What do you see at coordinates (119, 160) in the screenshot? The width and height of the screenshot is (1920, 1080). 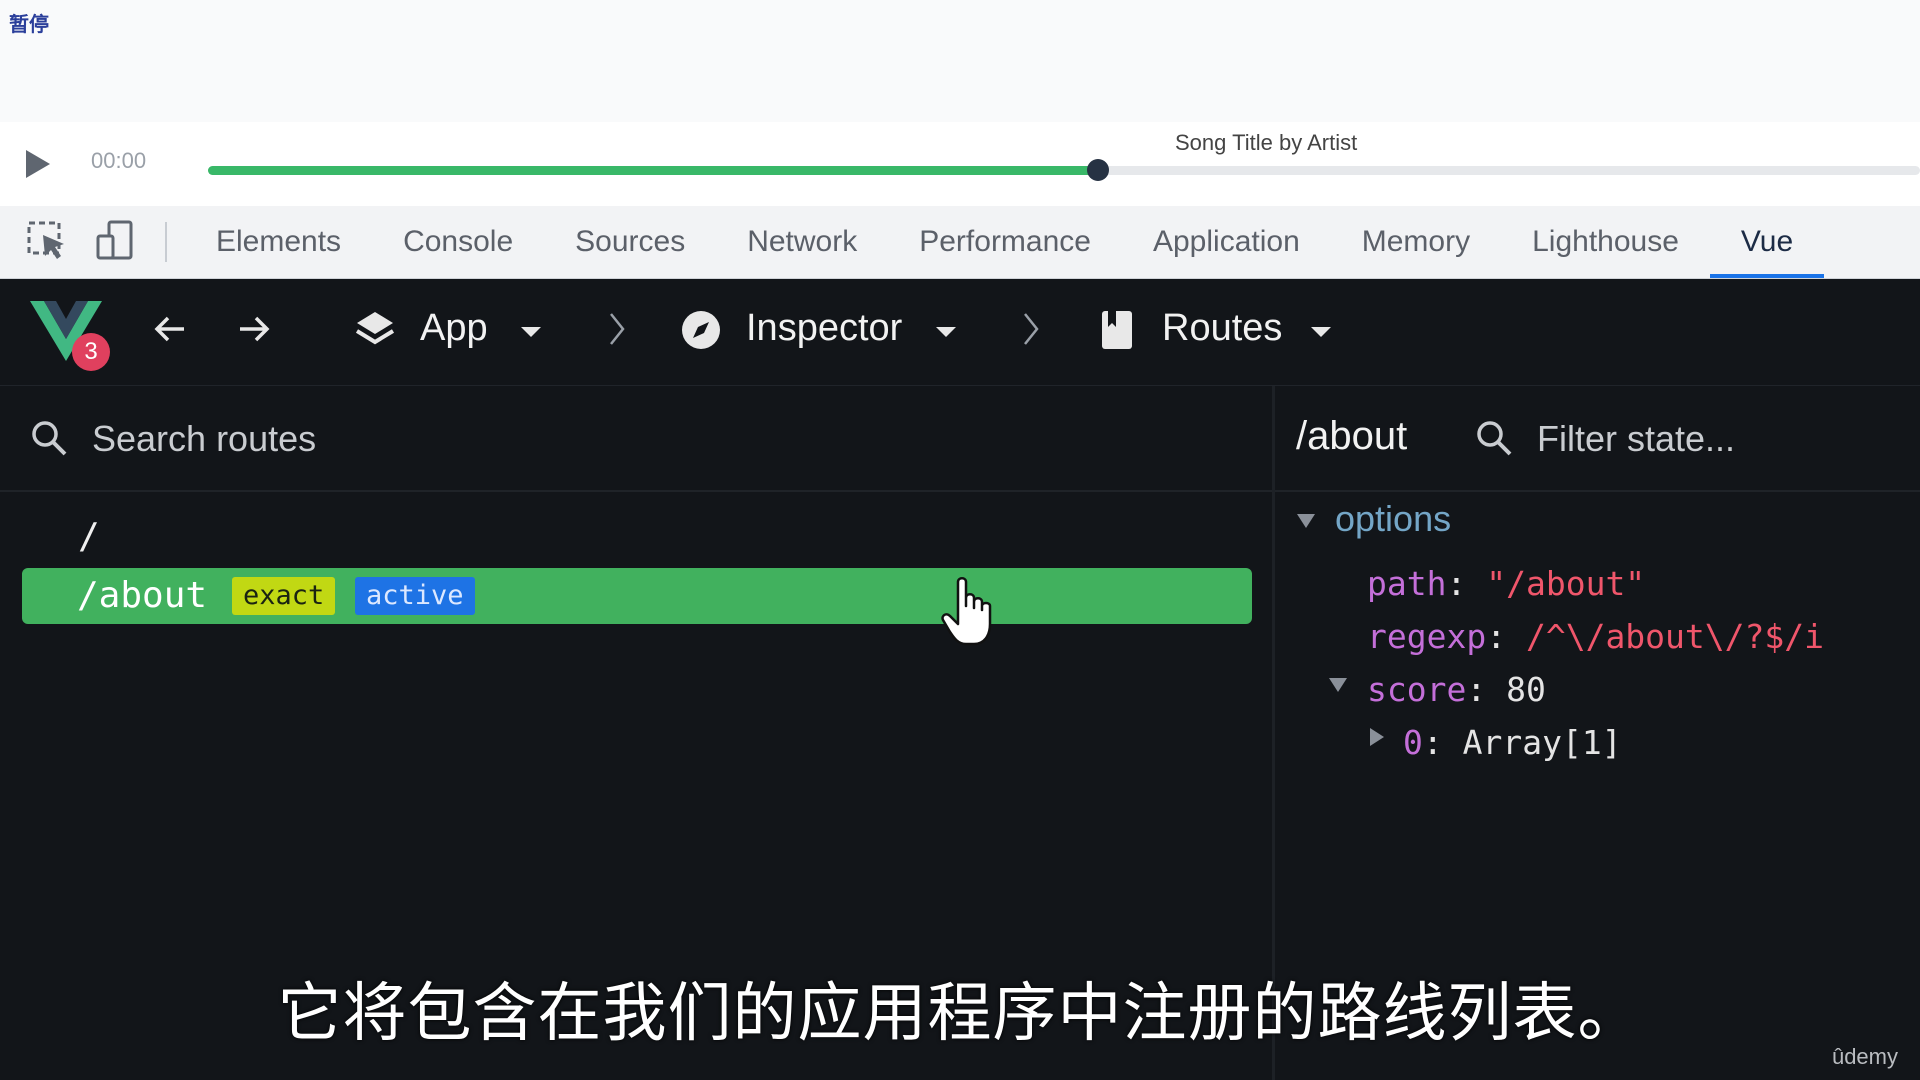 I see `time-display: 00:00` at bounding box center [119, 160].